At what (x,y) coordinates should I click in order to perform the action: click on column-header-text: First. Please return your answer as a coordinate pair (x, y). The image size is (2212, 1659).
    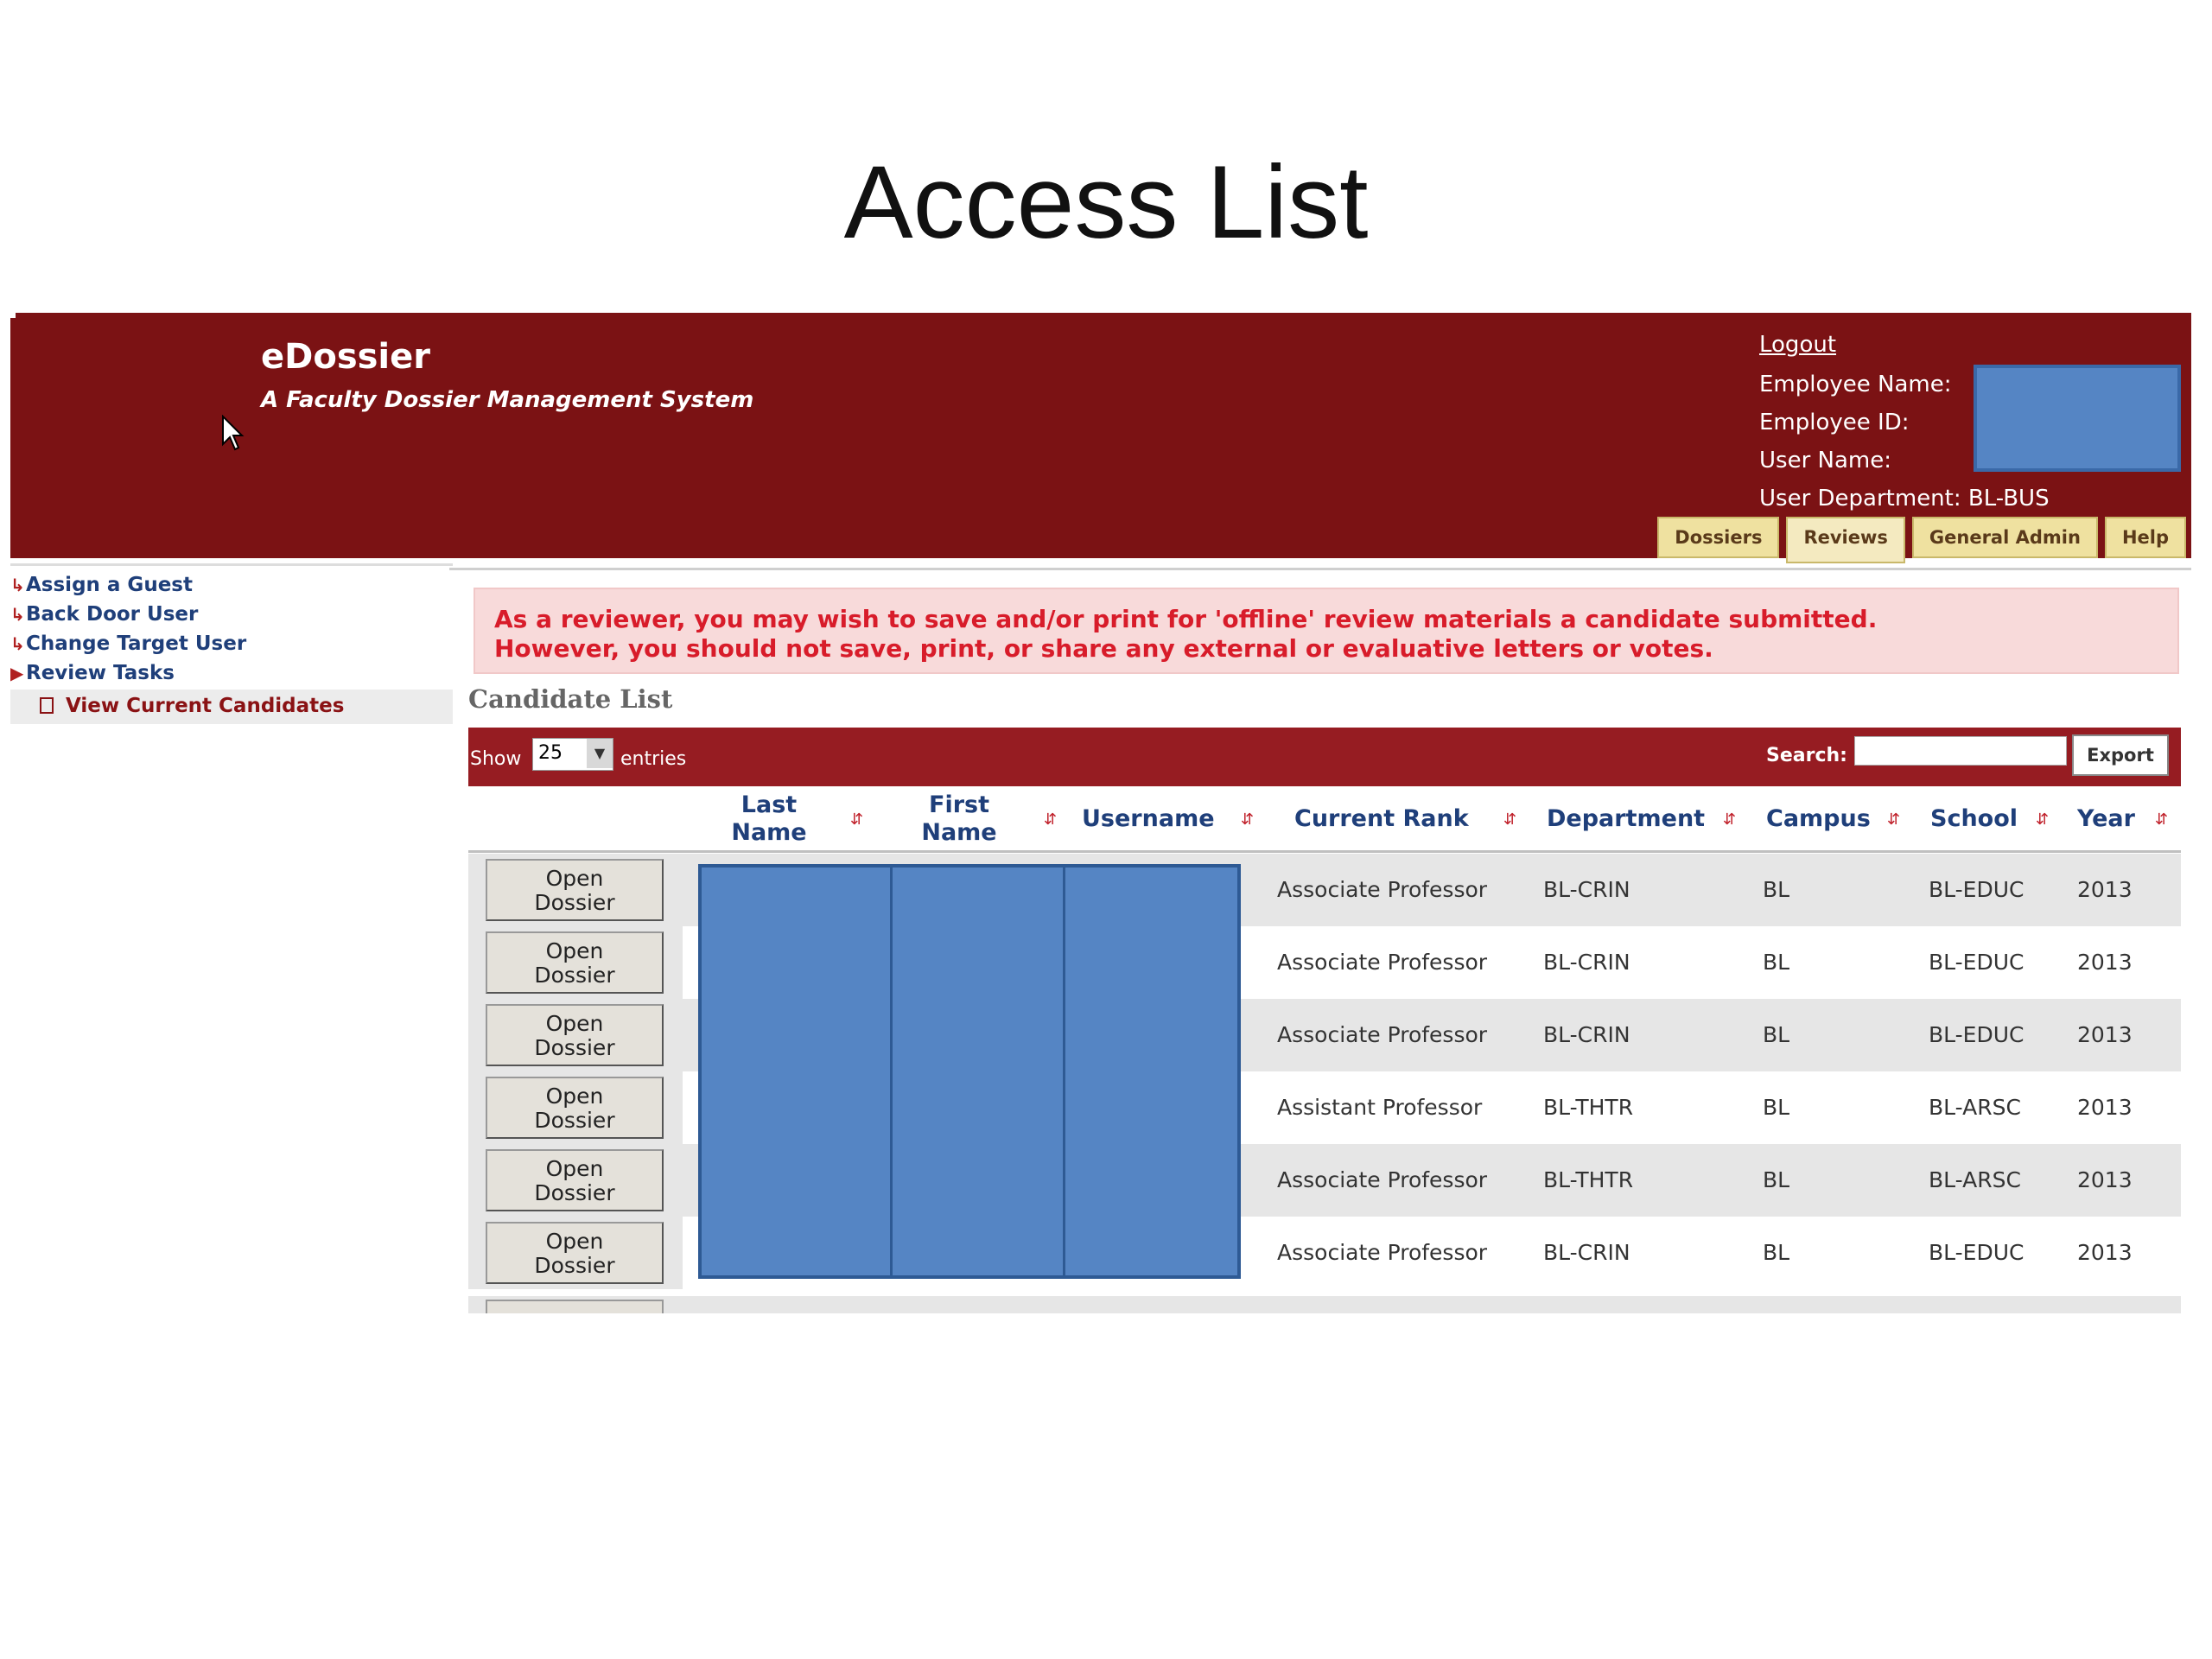
    Looking at the image, I should click on (959, 804).